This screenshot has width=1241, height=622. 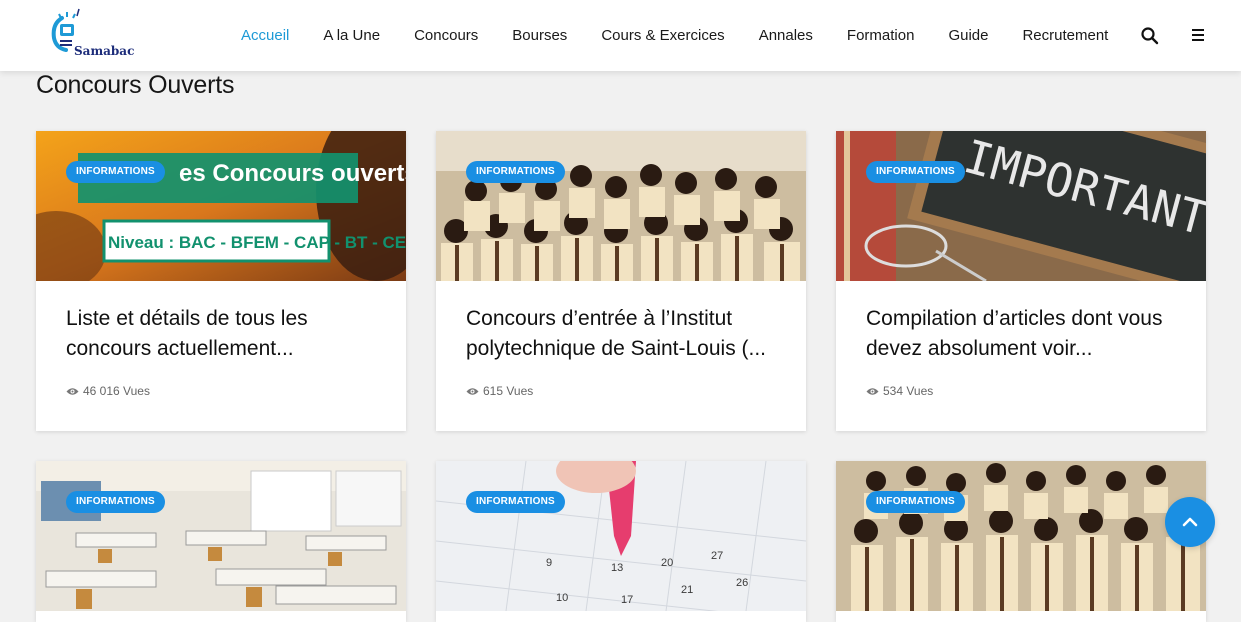 I want to click on article-card: 9 13 20 27 10 17 21 26 INFORMATIONS, so click(x=621, y=541).